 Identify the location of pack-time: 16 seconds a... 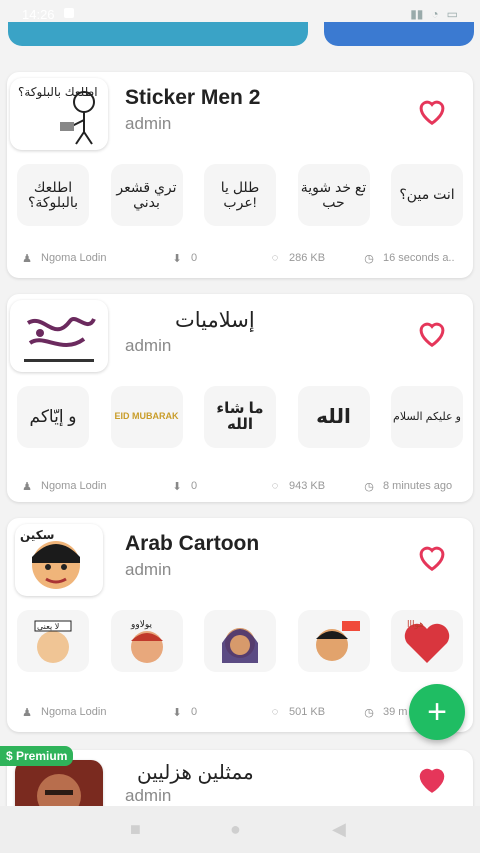
(419, 258).